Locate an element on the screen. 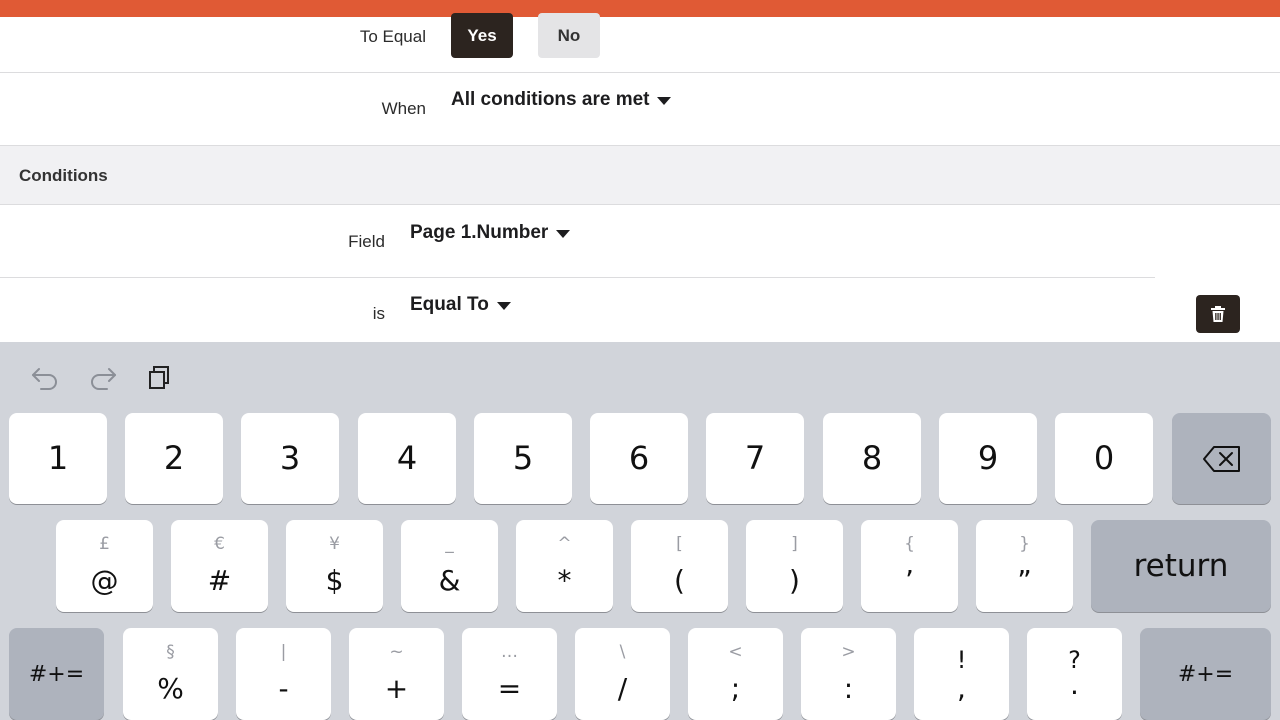  key-alt-label: ] is located at coordinates (794, 544).